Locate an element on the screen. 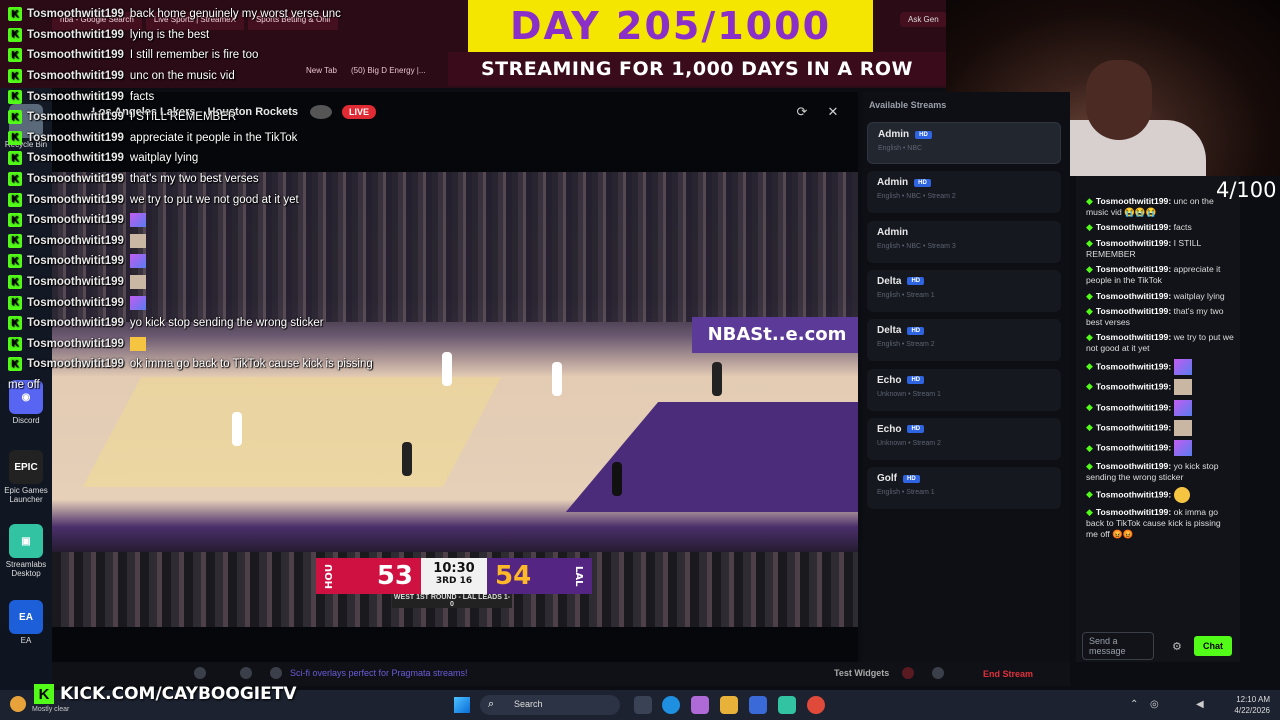  arena-adboard: NBASt..e.com is located at coordinates (775, 335).